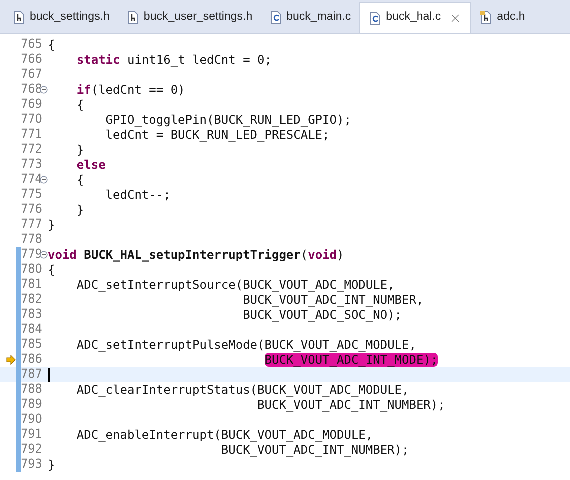 This screenshot has width=570, height=480. I want to click on tab-label: buck_settings.h, so click(70, 17).